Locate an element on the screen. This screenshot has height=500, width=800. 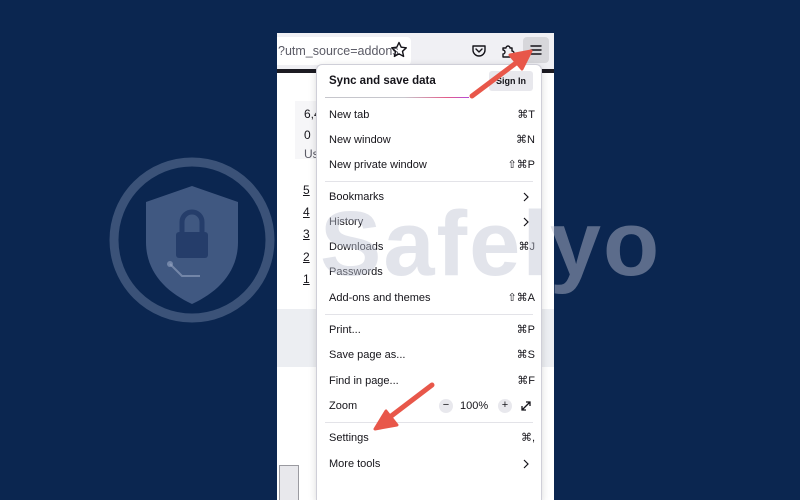
menu-item-shortcut: ⌘J is located at coordinates (527, 247).